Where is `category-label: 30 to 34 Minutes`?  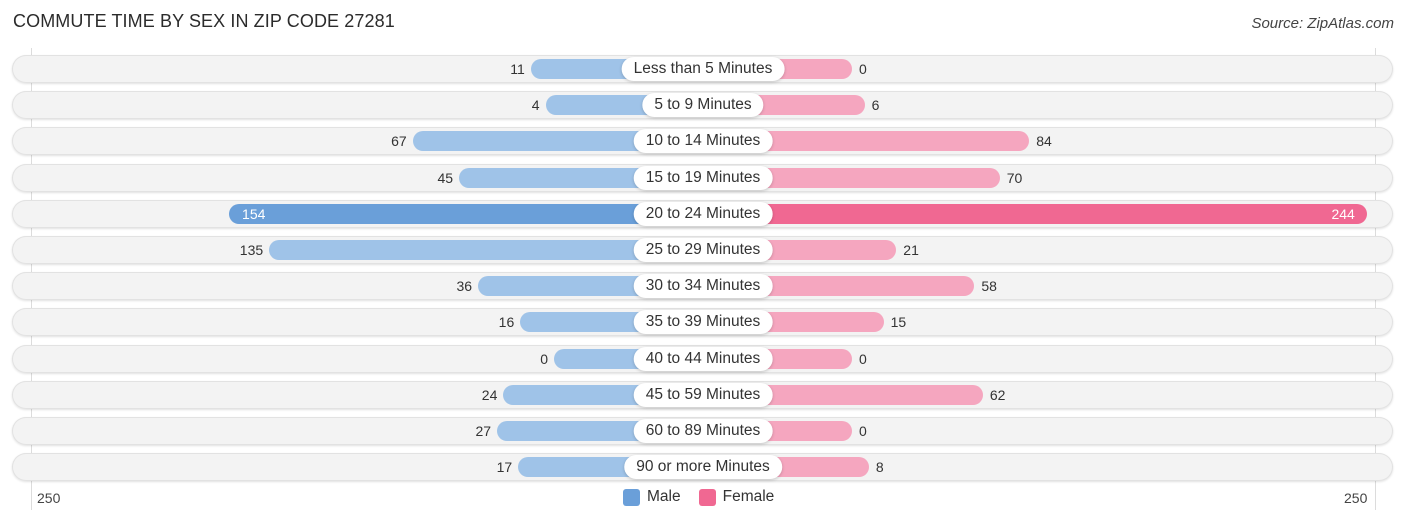 category-label: 30 to 34 Minutes is located at coordinates (703, 286).